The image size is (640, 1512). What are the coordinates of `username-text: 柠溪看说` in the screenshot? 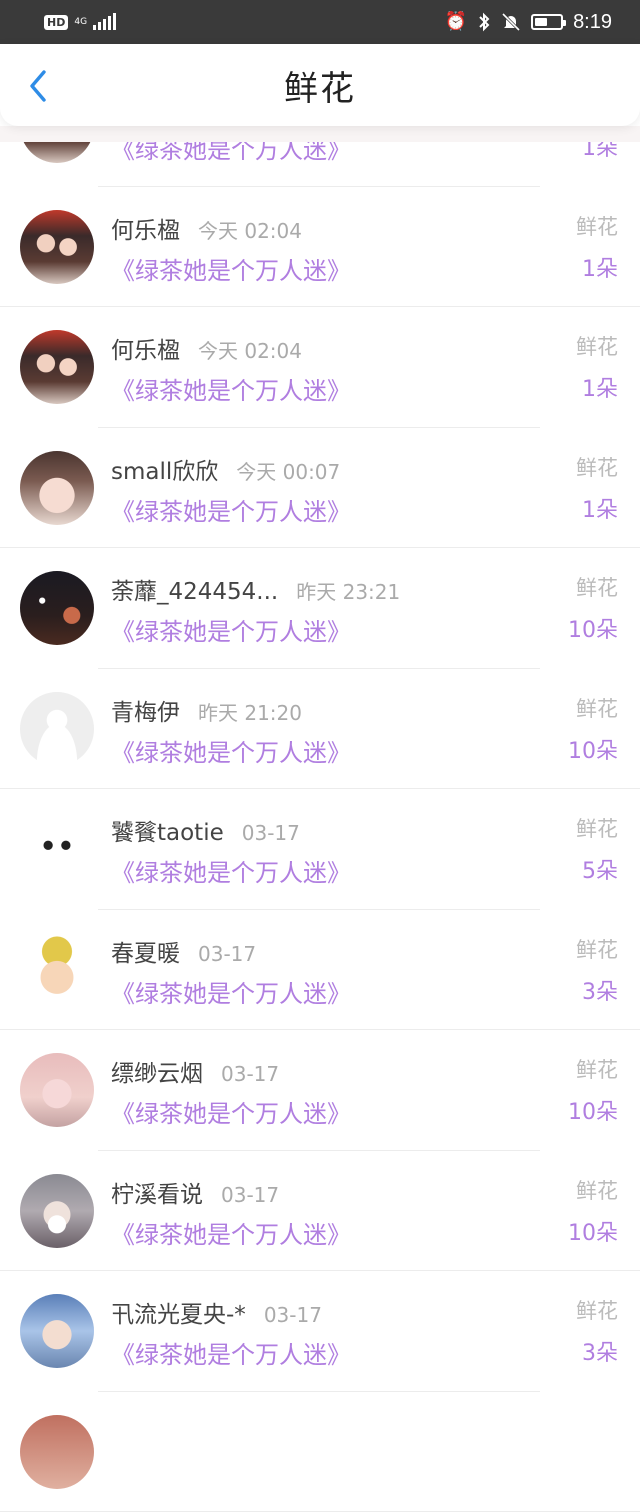 It's located at (157, 1195).